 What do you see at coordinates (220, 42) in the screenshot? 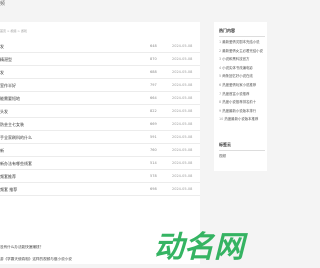
I see `hot-item-number: 1` at bounding box center [220, 42].